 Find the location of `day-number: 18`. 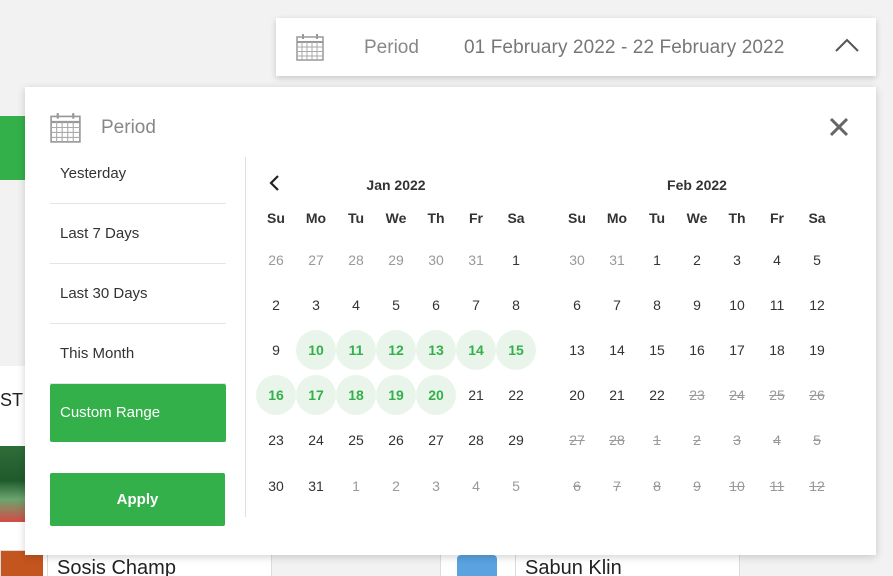

day-number: 18 is located at coordinates (777, 349).